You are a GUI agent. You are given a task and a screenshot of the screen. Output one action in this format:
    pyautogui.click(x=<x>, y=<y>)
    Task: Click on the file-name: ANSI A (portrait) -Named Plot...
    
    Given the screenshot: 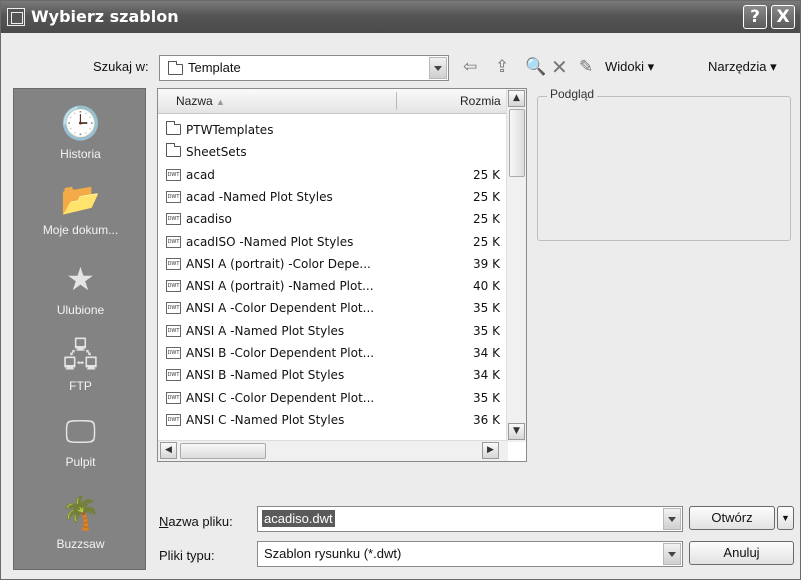 What is the action you would take?
    pyautogui.click(x=280, y=286)
    